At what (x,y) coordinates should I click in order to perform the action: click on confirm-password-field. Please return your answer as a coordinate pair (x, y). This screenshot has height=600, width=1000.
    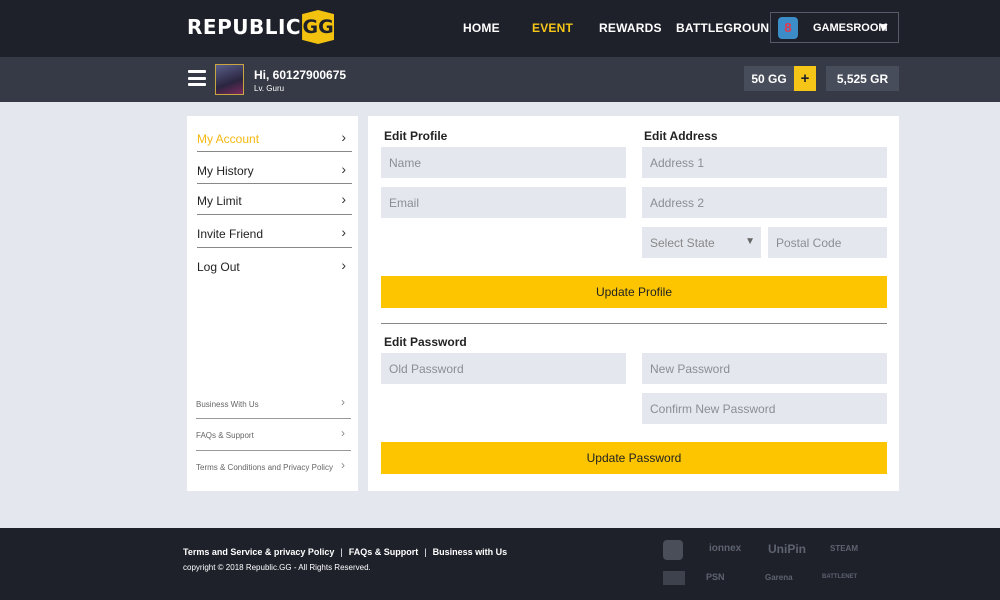
    Looking at the image, I should click on (764, 408).